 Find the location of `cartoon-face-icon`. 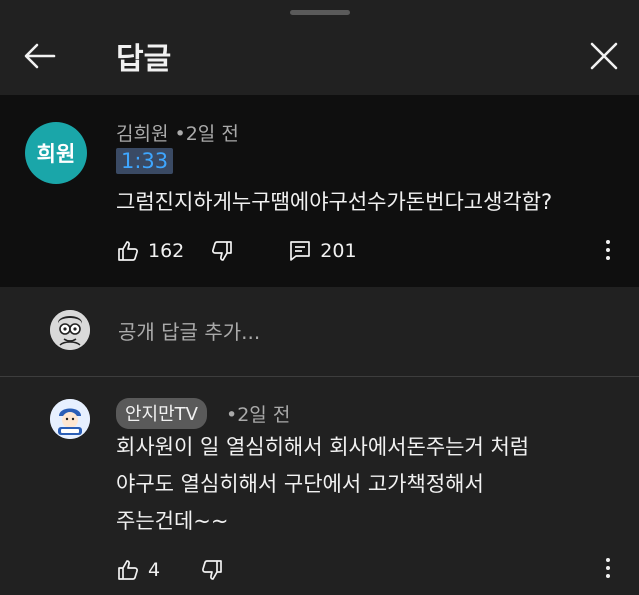

cartoon-face-icon is located at coordinates (70, 330).